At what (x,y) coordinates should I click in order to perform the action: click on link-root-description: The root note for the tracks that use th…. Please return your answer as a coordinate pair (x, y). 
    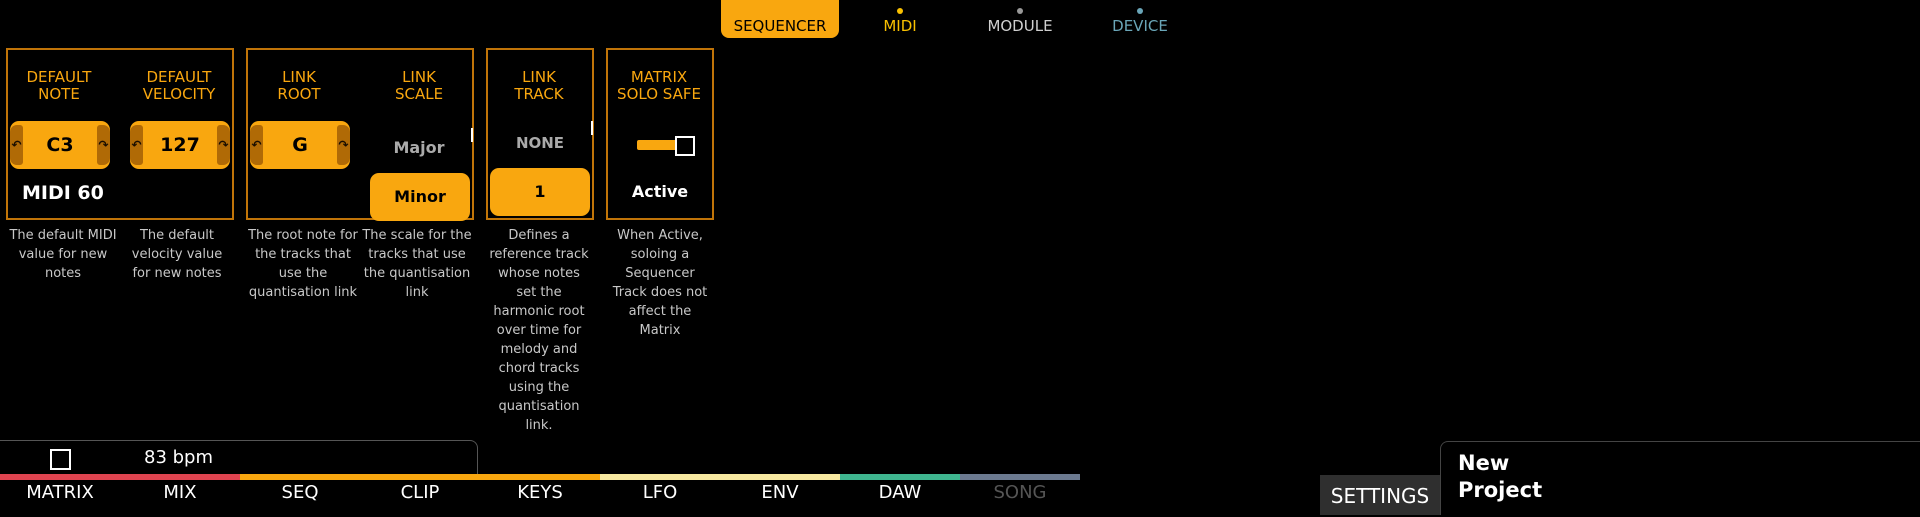
    Looking at the image, I should click on (303, 264).